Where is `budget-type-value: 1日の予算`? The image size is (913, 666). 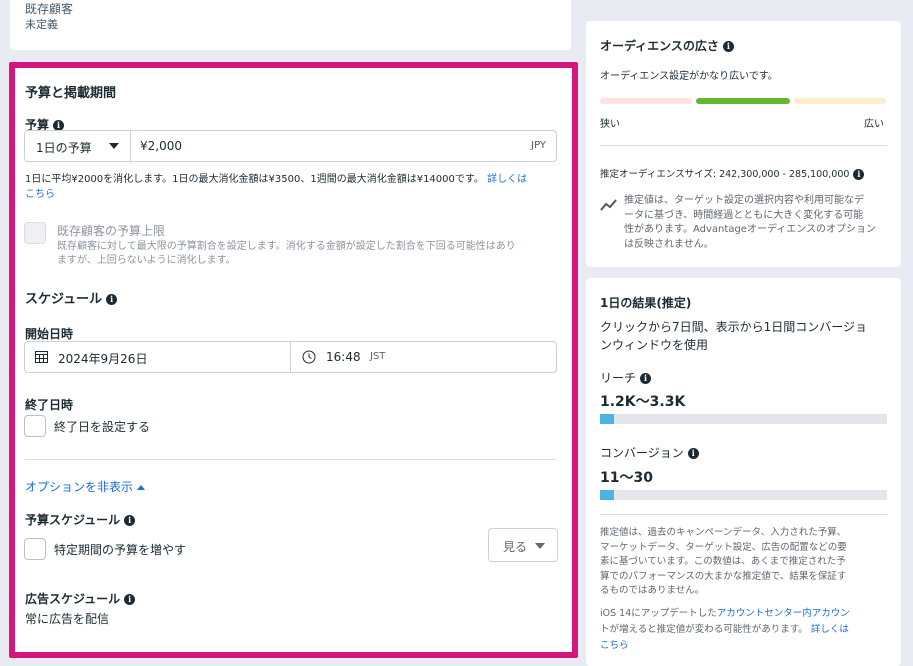
budget-type-value: 1日の予算 is located at coordinates (64, 148).